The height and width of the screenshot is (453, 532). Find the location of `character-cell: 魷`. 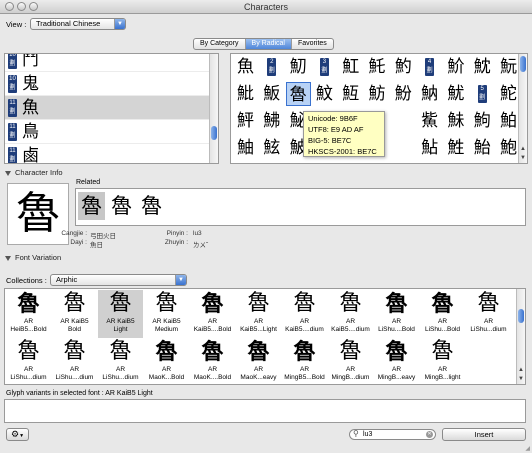

character-cell: 魷 is located at coordinates (455, 94).